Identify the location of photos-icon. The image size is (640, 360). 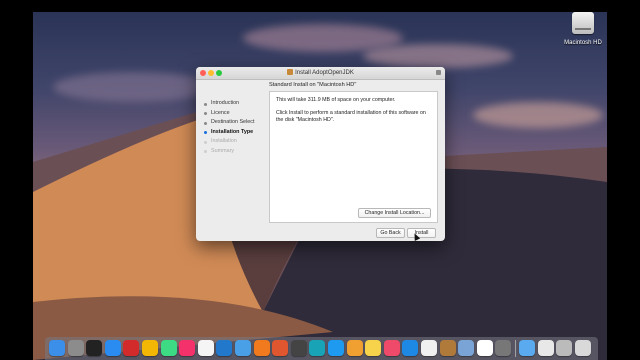
(484, 348).